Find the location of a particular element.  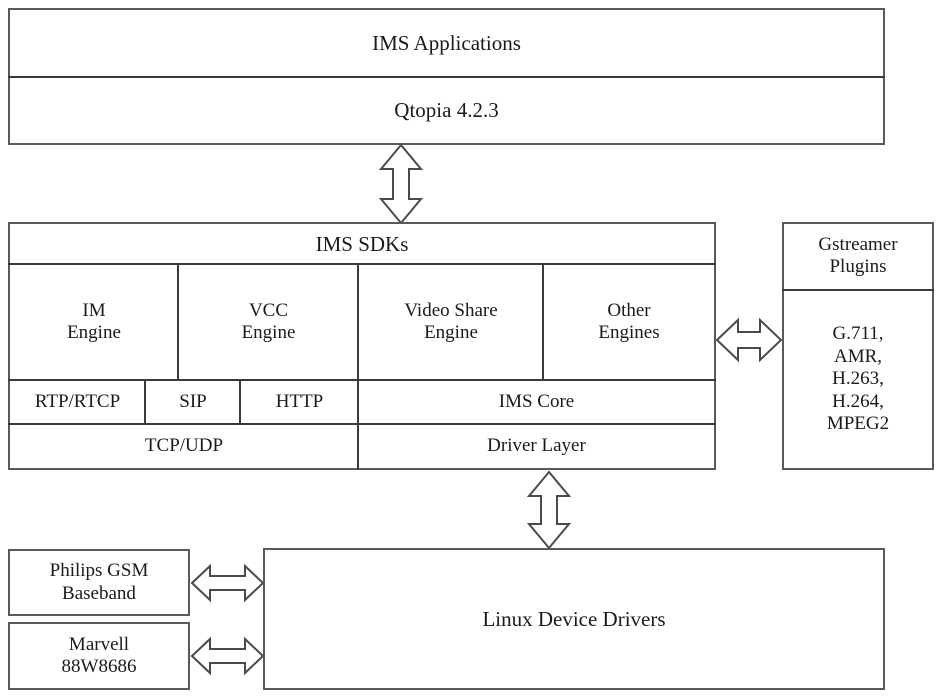

engine-cell-im: IM Engine is located at coordinates (94, 322).